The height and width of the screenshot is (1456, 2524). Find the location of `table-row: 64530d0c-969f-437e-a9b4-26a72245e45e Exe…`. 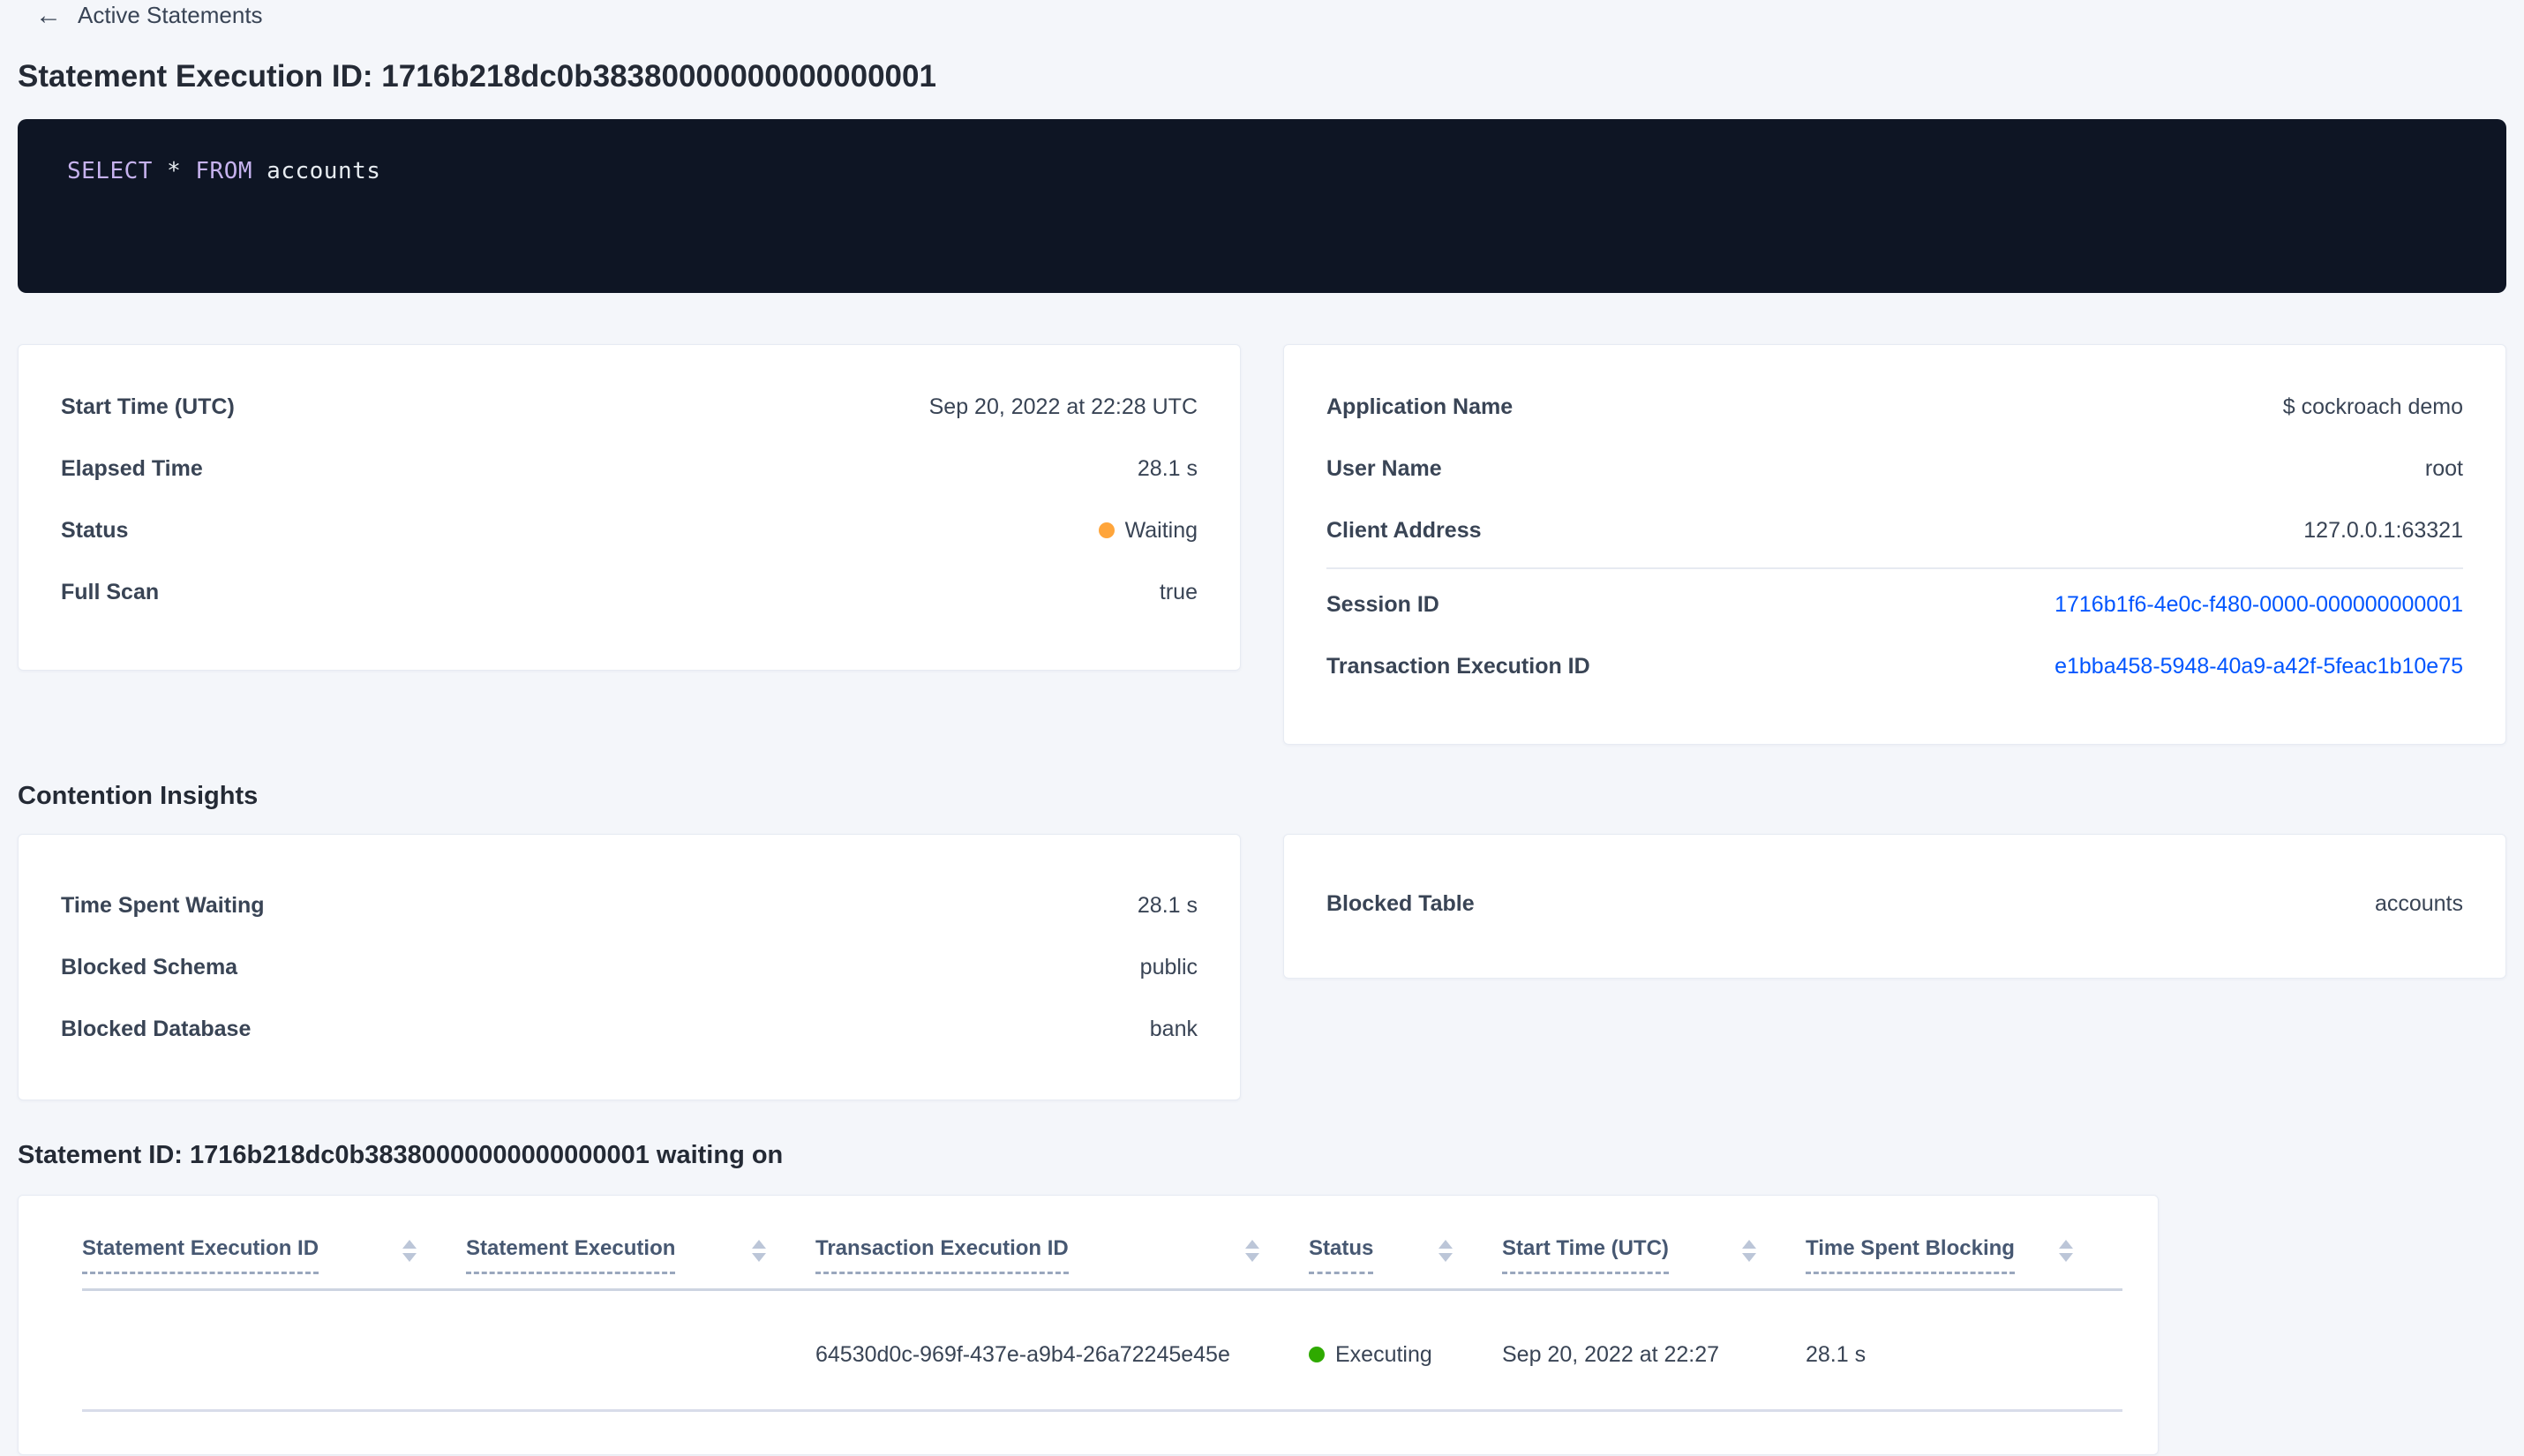

table-row: 64530d0c-969f-437e-a9b4-26a72245e45e Exe… is located at coordinates (1088, 1350).